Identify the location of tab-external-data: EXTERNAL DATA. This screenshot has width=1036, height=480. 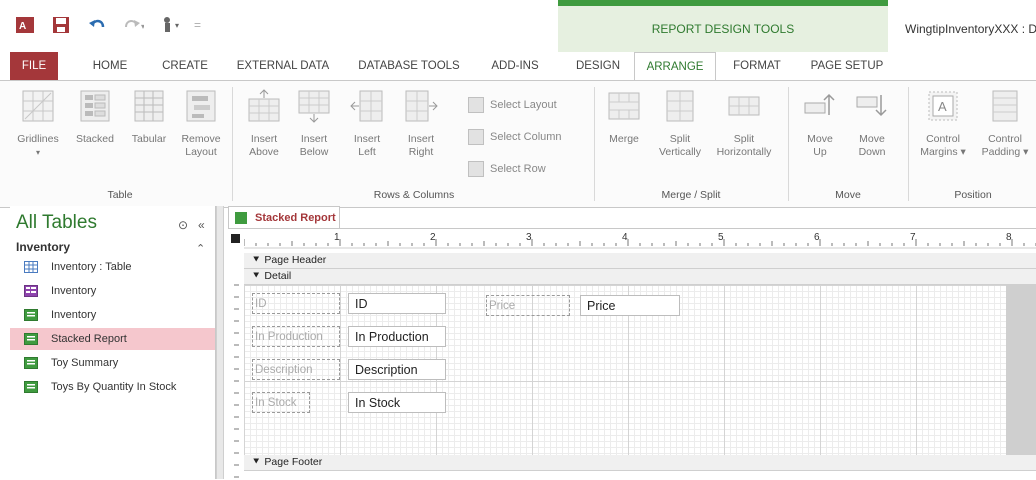
(283, 66).